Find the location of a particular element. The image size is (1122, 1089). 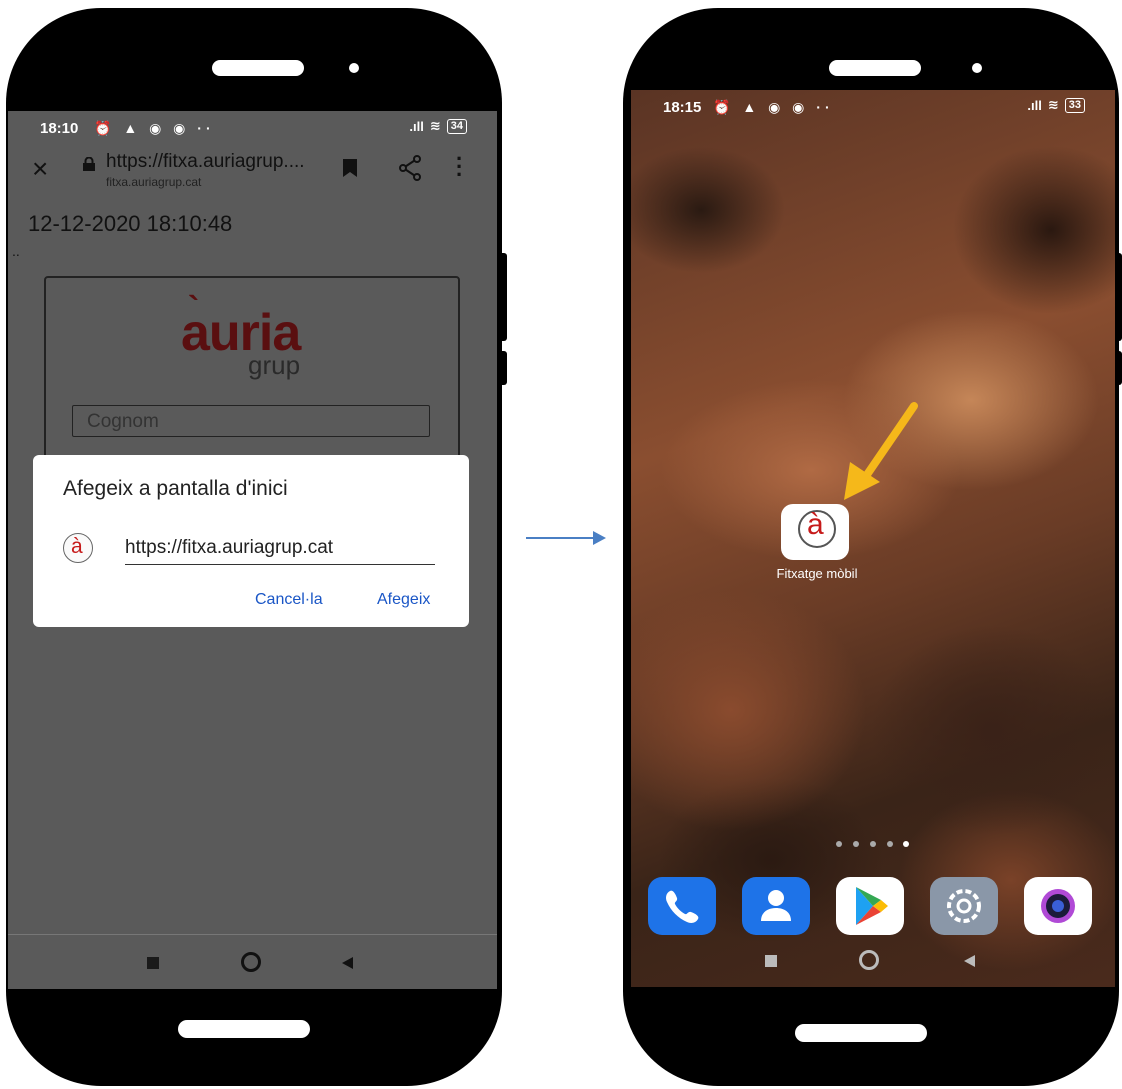

dialog-title: Afegeix a pantalla d'inici is located at coordinates (175, 488).